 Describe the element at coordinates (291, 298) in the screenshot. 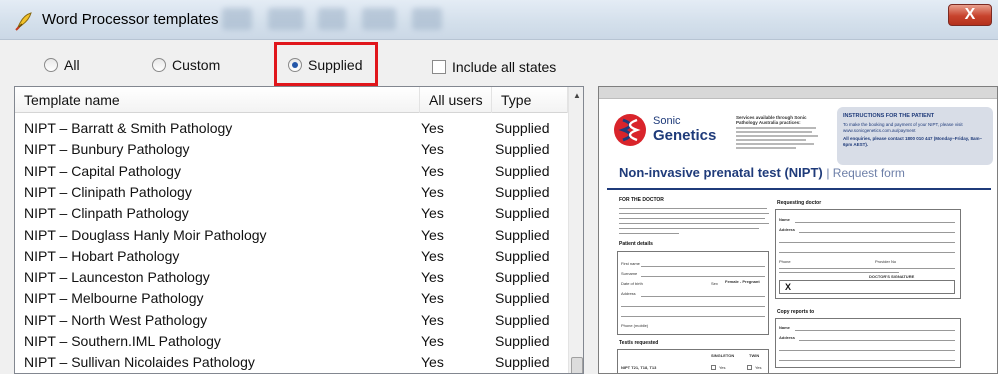

I see `table-row: NIPT – Melbourne Pathology Yes Supplied` at that location.